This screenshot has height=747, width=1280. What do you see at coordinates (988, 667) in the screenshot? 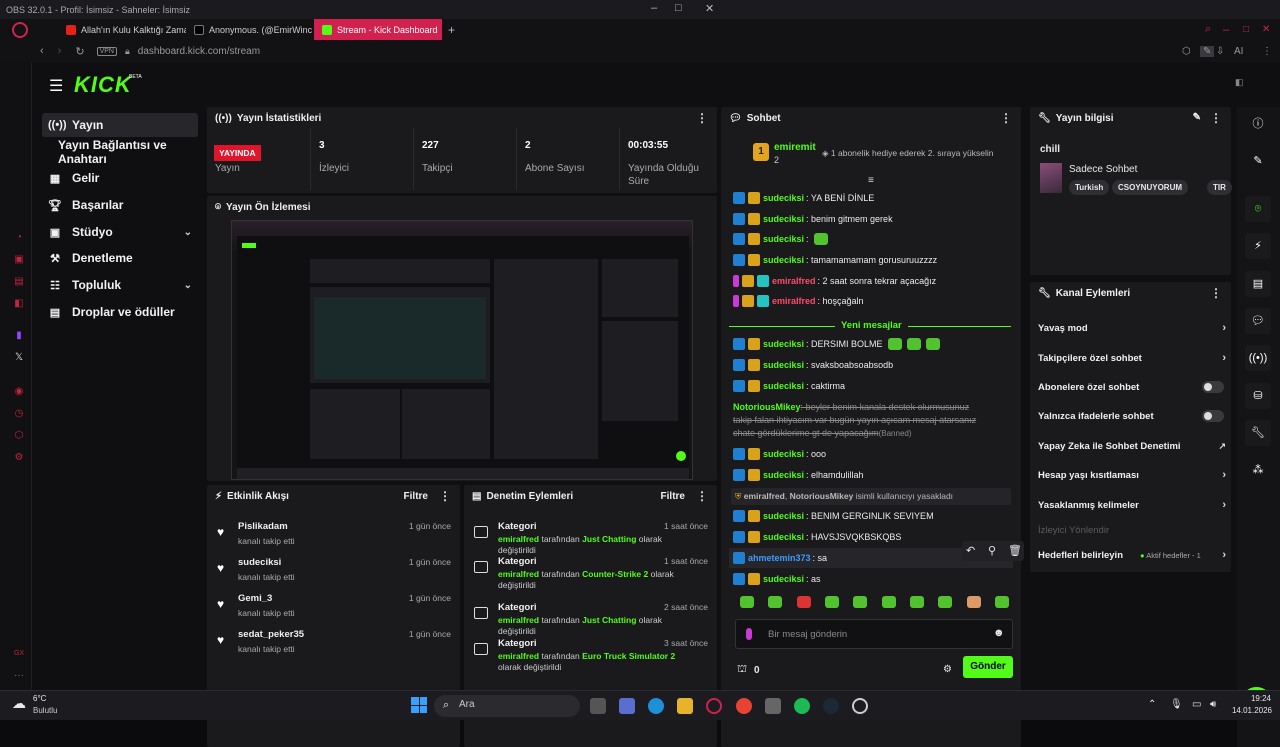
I see `send-button: Gönder` at bounding box center [988, 667].